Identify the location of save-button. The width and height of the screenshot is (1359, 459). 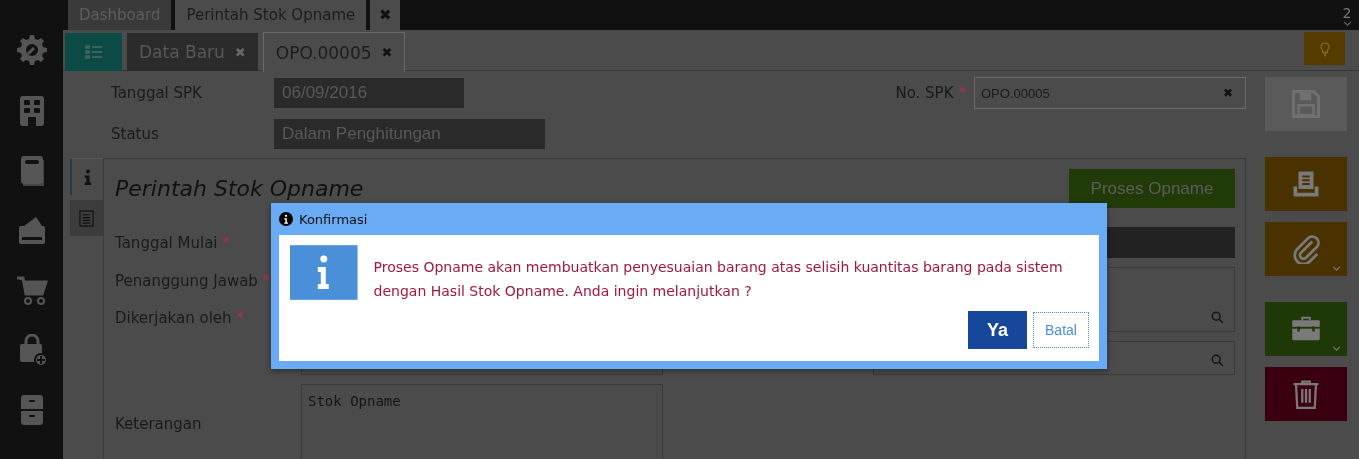
(1306, 104).